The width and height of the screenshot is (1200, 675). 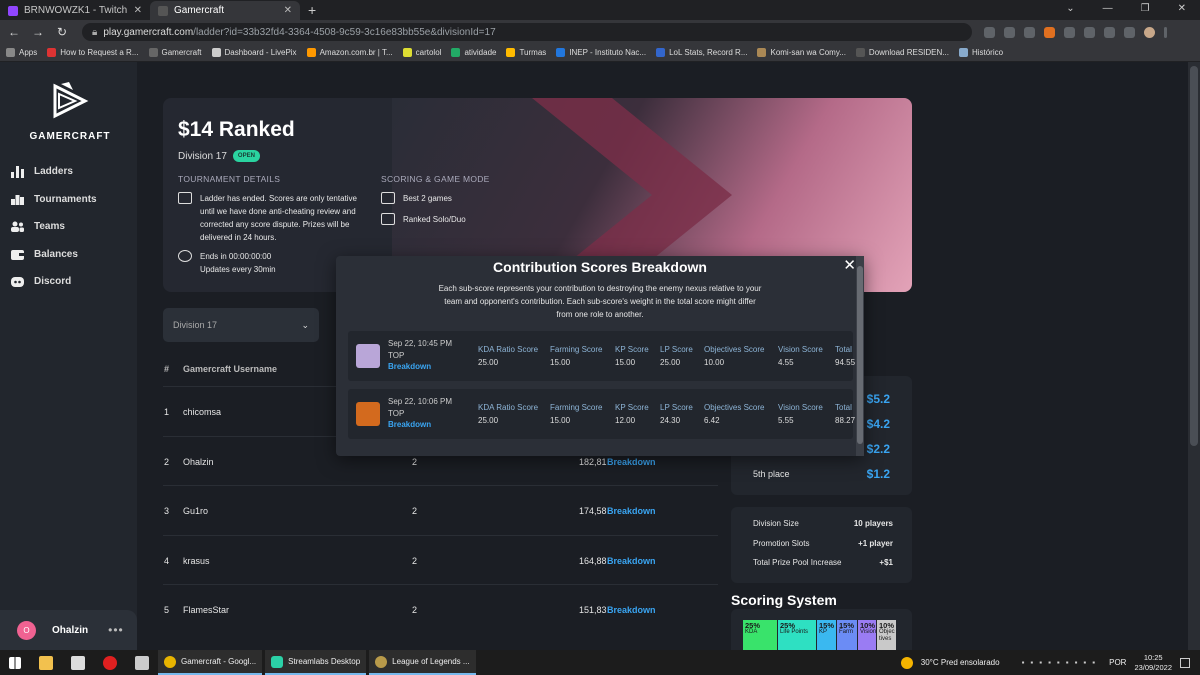 I want to click on page-scrollbar, so click(x=1194, y=356).